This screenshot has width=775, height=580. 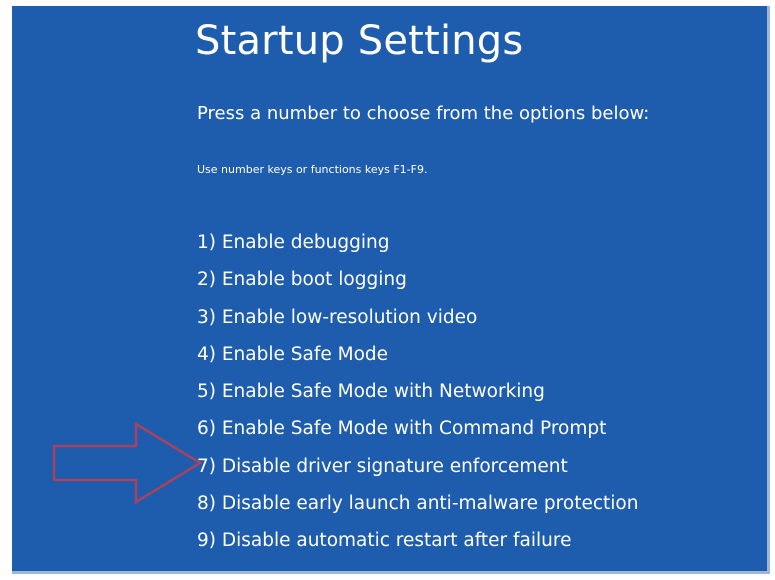 I want to click on hint-text: Use number keys or functions keys F1-F9., so click(x=312, y=169).